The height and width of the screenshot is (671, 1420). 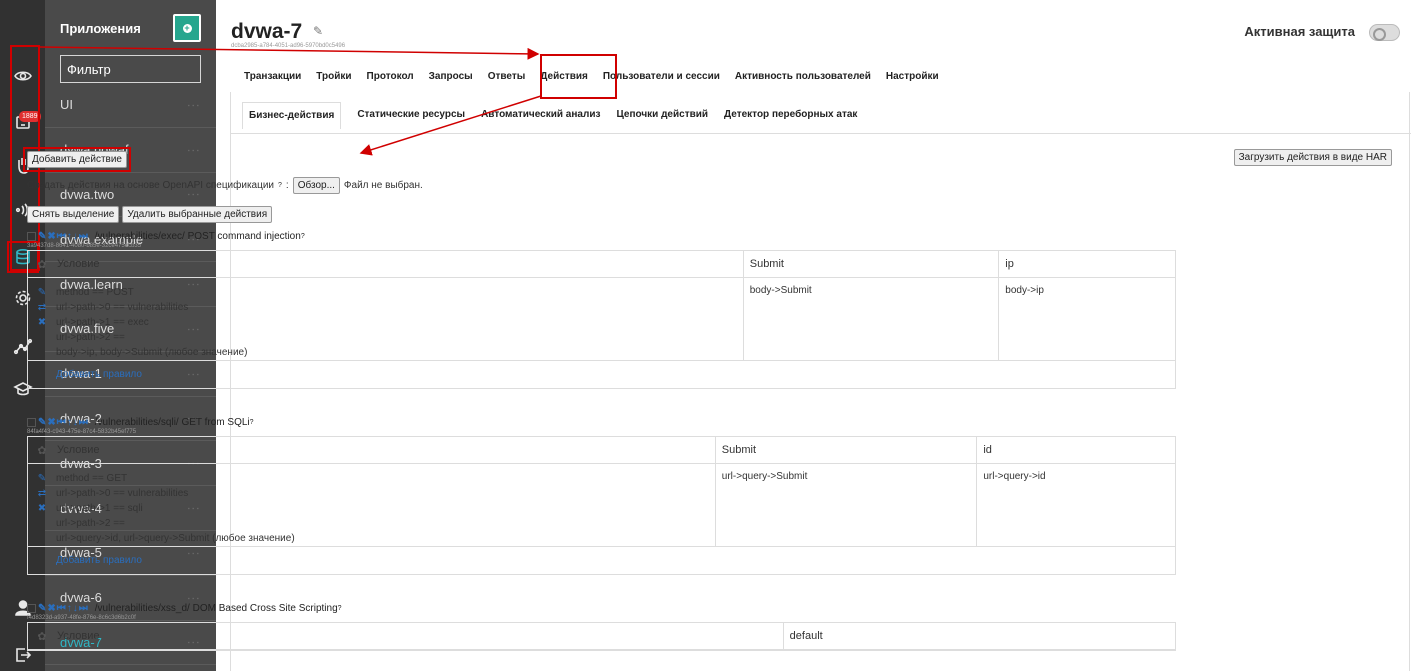 What do you see at coordinates (94, 292) in the screenshot?
I see `condition-line: method == POST` at bounding box center [94, 292].